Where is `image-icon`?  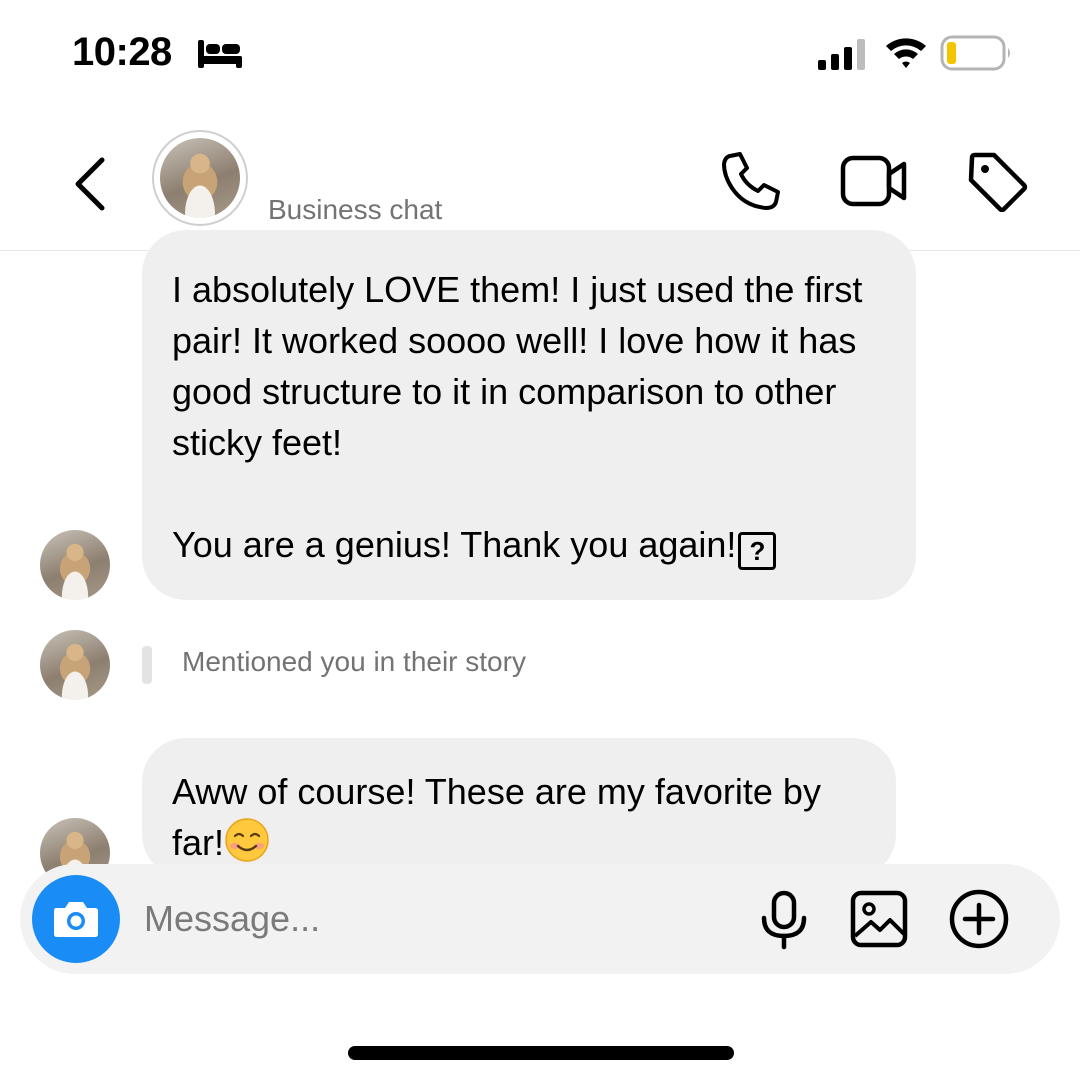
image-icon is located at coordinates (879, 919).